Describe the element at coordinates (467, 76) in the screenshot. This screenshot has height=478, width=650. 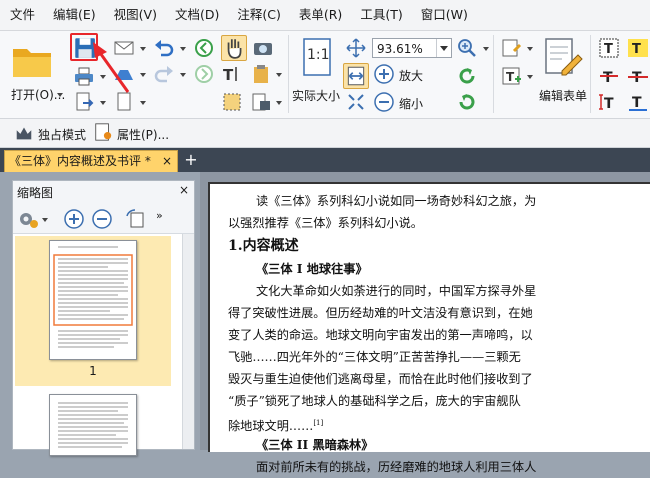
I see `rotate-left-button` at that location.